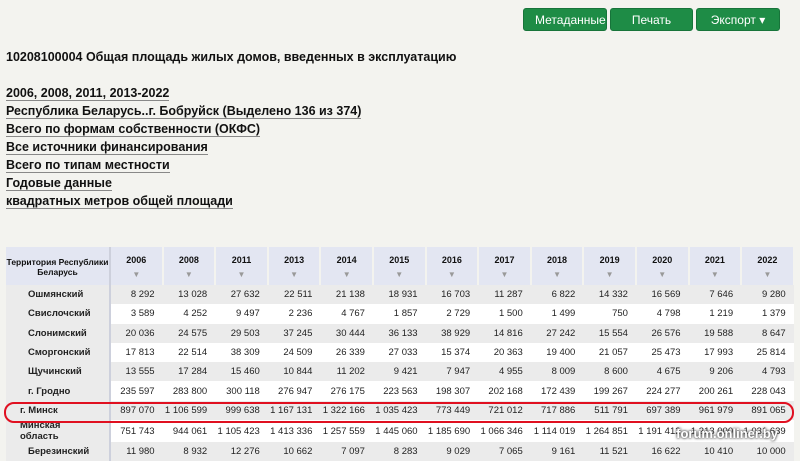 This screenshot has width=800, height=461. What do you see at coordinates (715, 295) in the screenshot?
I see `table-cell: 7 646` at bounding box center [715, 295].